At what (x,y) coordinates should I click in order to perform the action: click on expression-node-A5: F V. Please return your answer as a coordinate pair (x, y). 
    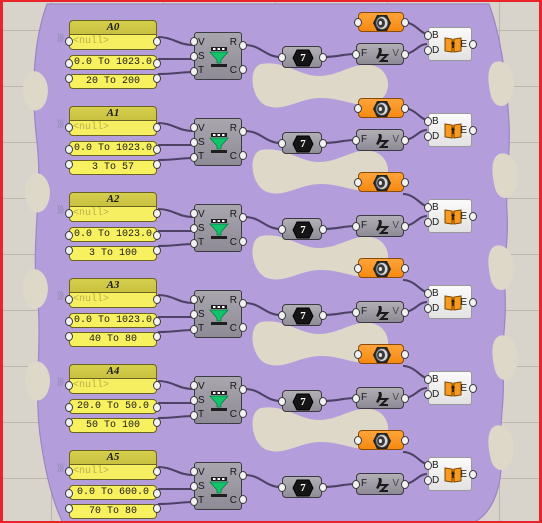
    Looking at the image, I should click on (380, 484).